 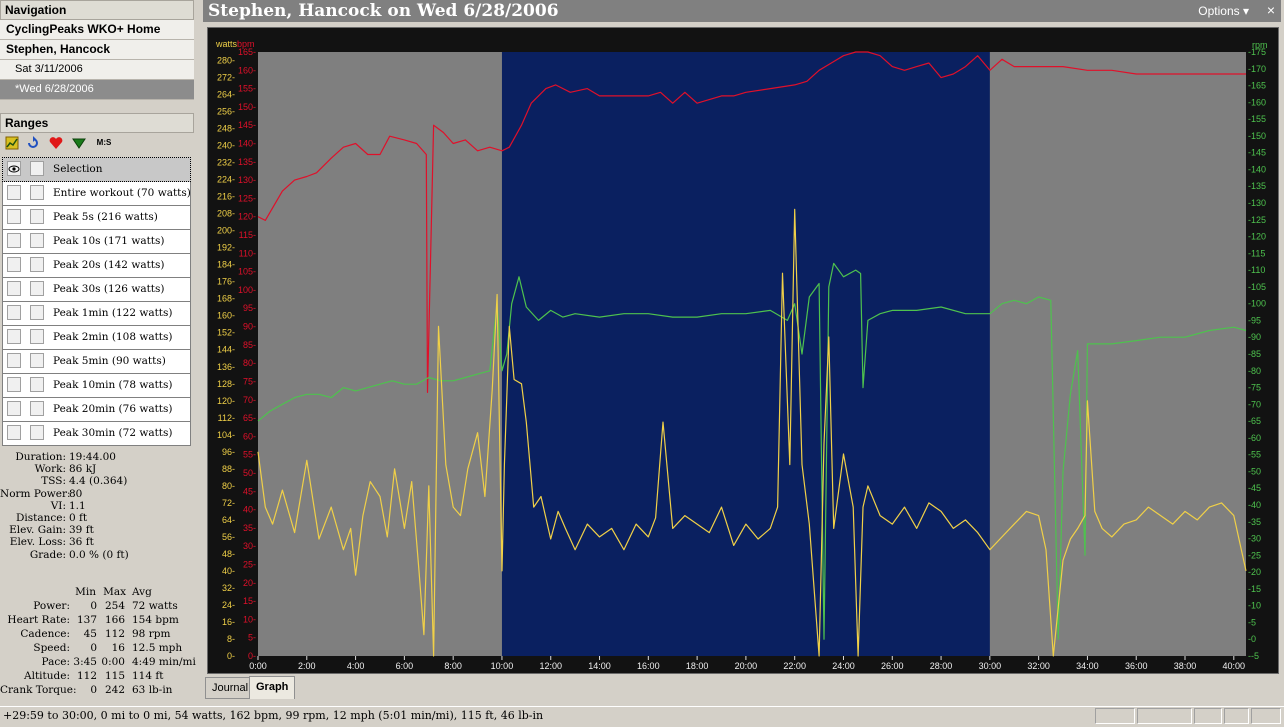 I want to click on stats-avg: 114 ft, so click(x=148, y=676).